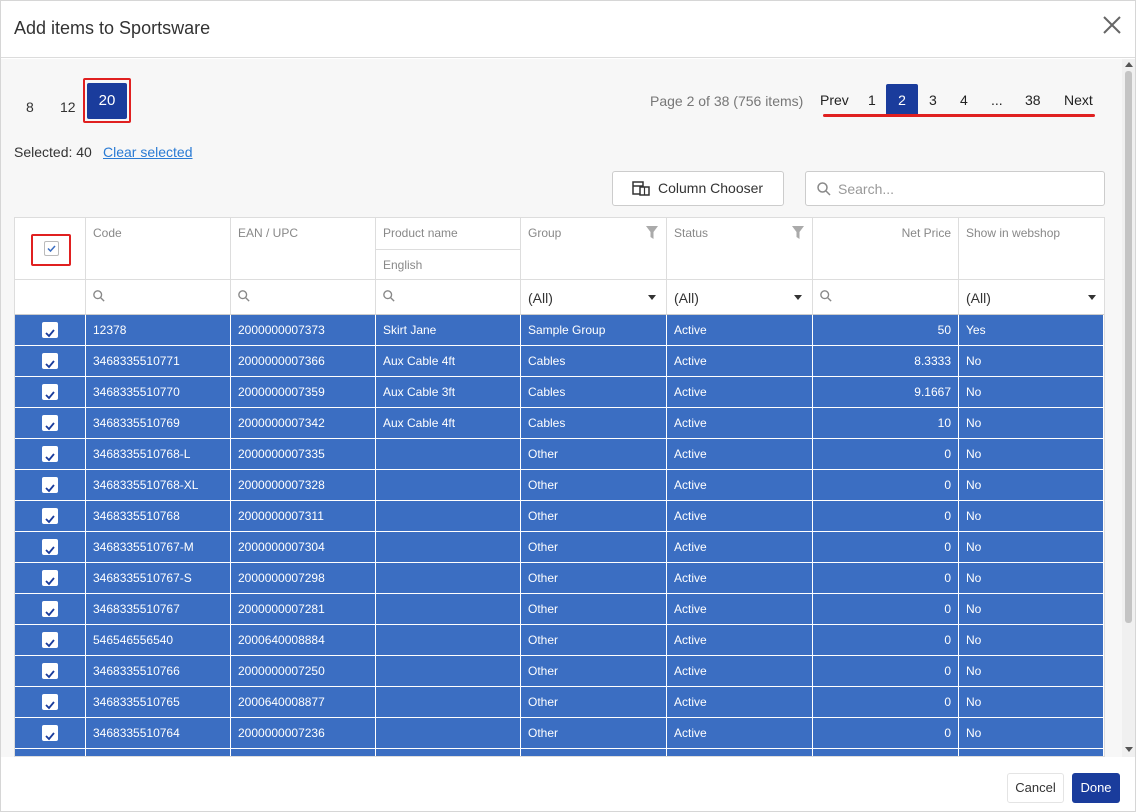 The image size is (1136, 812). I want to click on filter-ean, so click(303, 297).